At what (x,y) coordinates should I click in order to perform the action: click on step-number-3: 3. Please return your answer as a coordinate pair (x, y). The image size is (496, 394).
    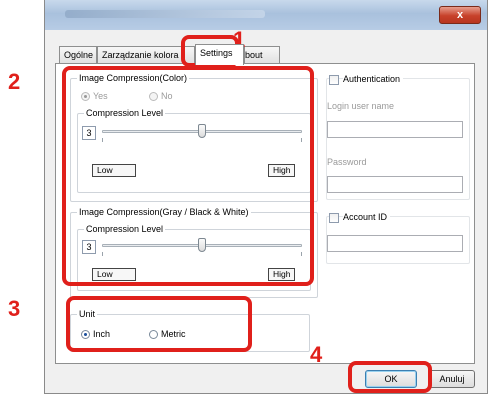
    Looking at the image, I should click on (14, 308).